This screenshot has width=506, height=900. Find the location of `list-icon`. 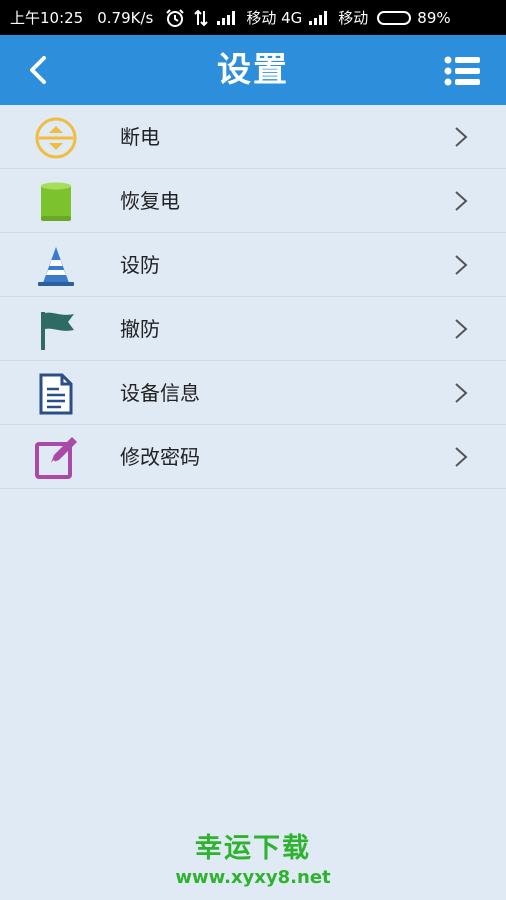

list-icon is located at coordinates (462, 71).